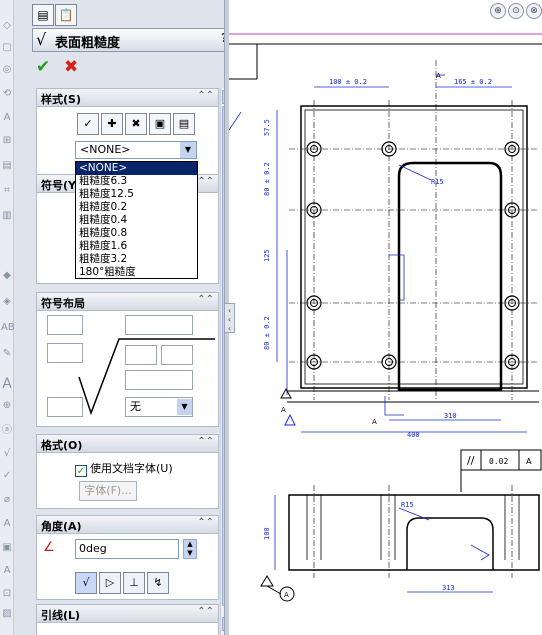  Describe the element at coordinates (131, 468) in the screenshot. I see `use-doc-font-label: 使用文档字体(U)` at that location.